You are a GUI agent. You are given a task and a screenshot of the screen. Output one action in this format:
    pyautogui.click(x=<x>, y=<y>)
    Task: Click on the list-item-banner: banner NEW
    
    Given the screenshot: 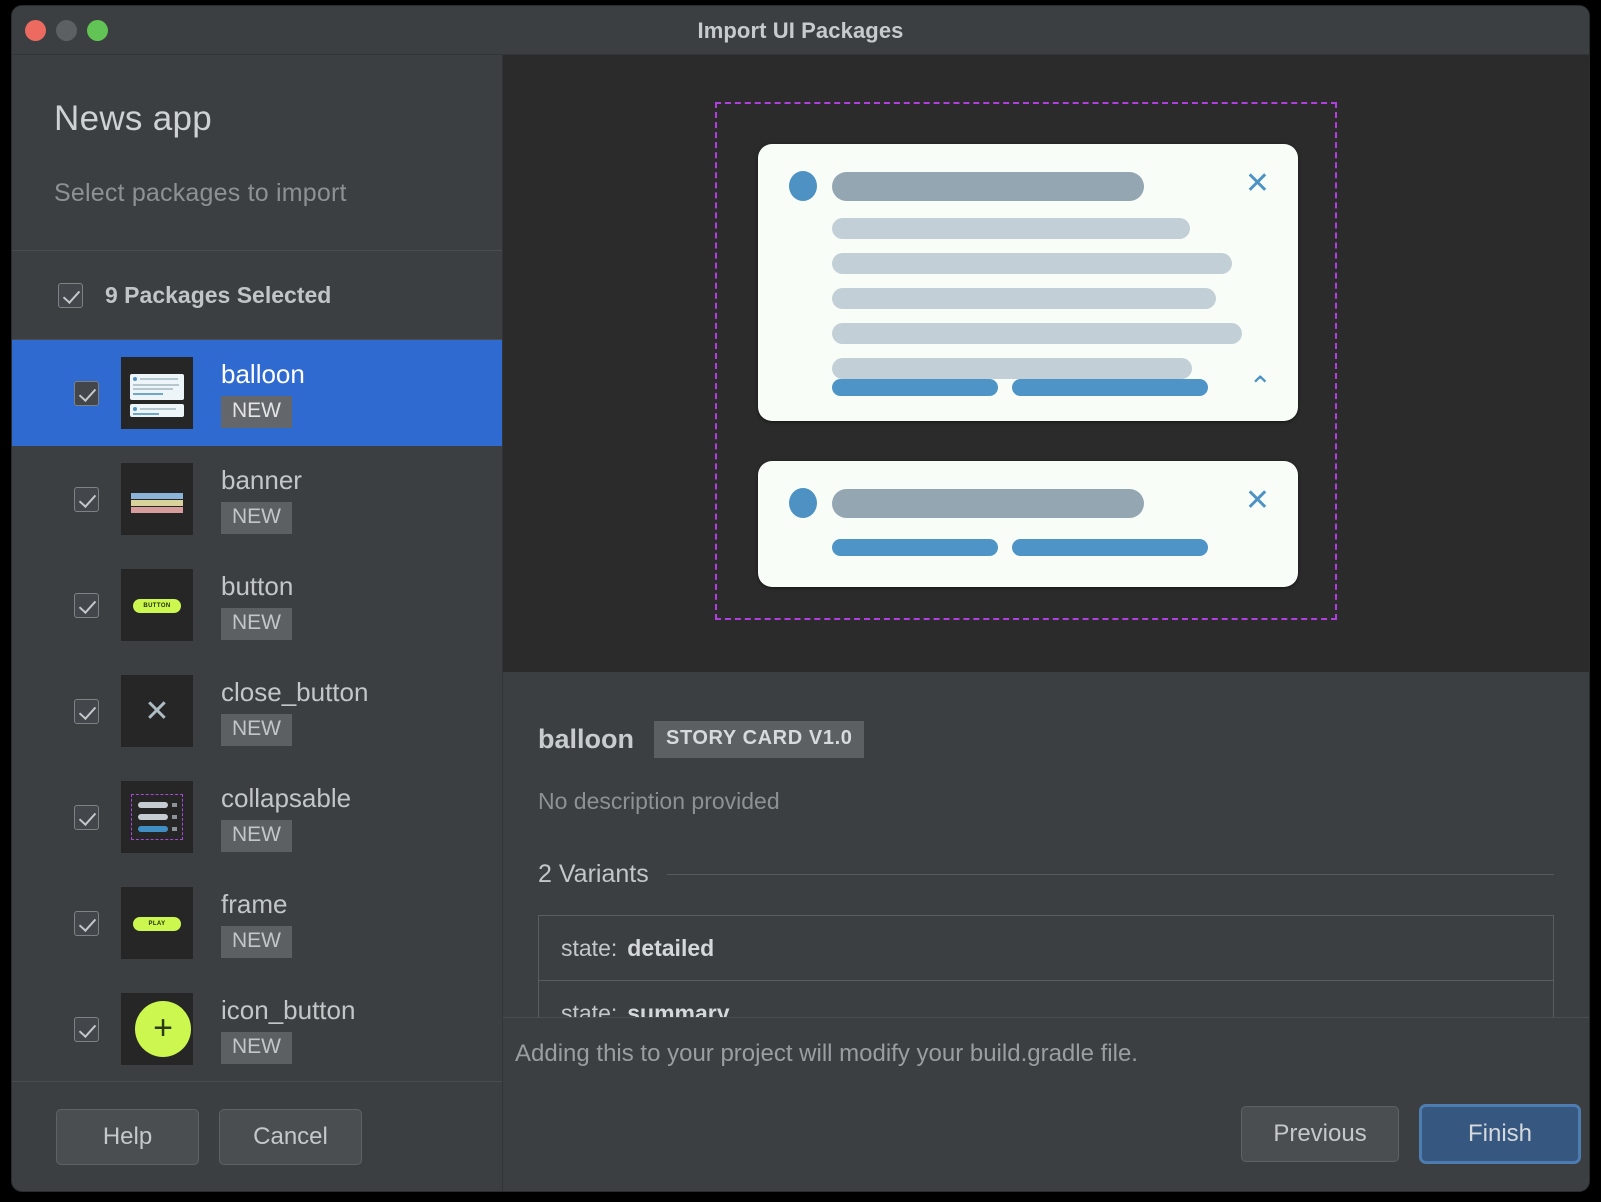 What is the action you would take?
    pyautogui.click(x=257, y=499)
    